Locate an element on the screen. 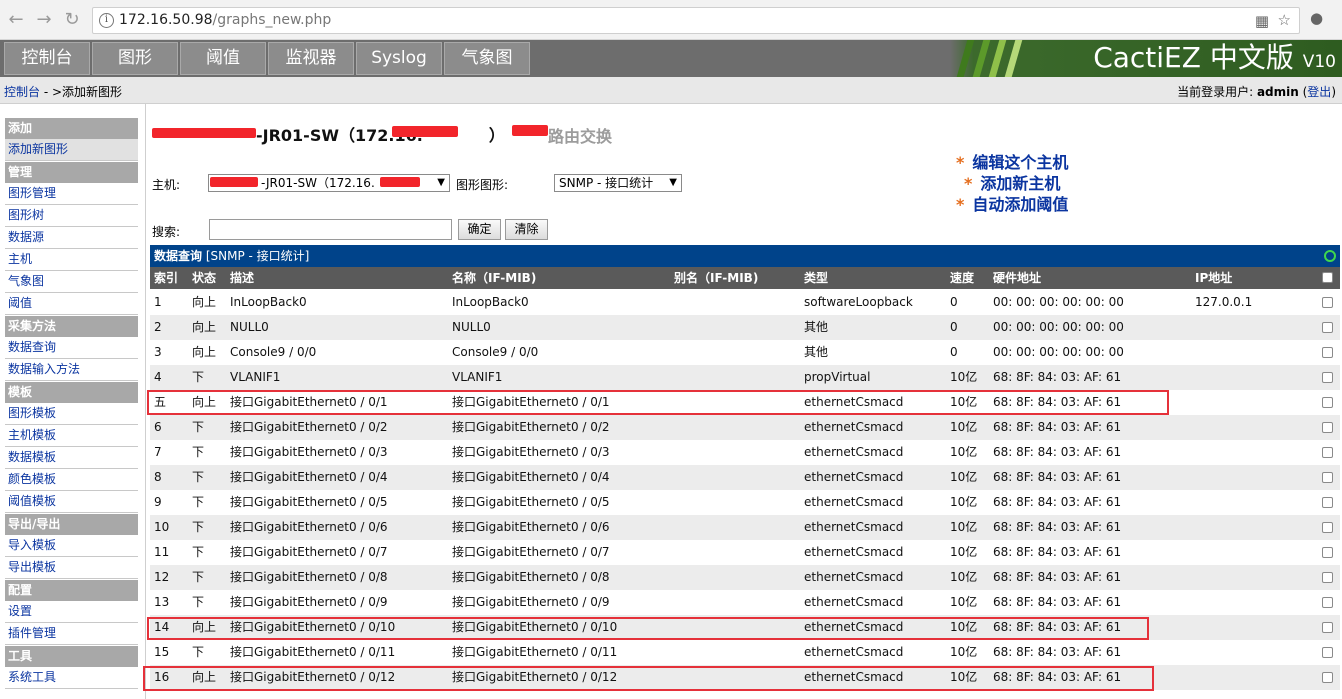  back-icon: ← is located at coordinates (16, 20).